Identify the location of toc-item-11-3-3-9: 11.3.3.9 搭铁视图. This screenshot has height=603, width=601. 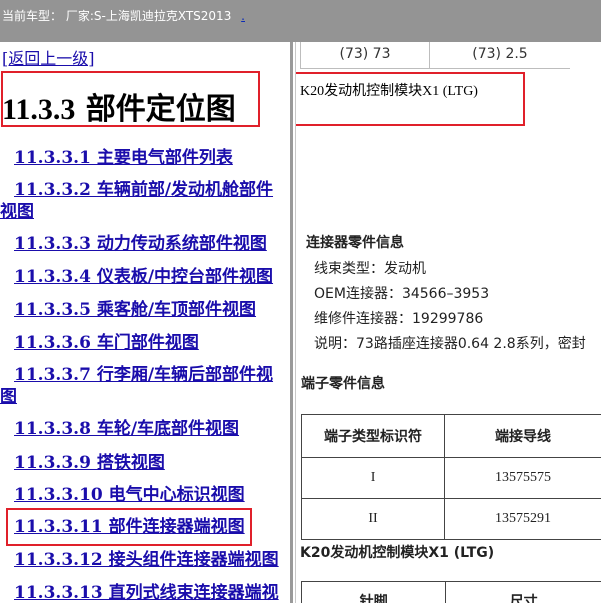
(152, 463).